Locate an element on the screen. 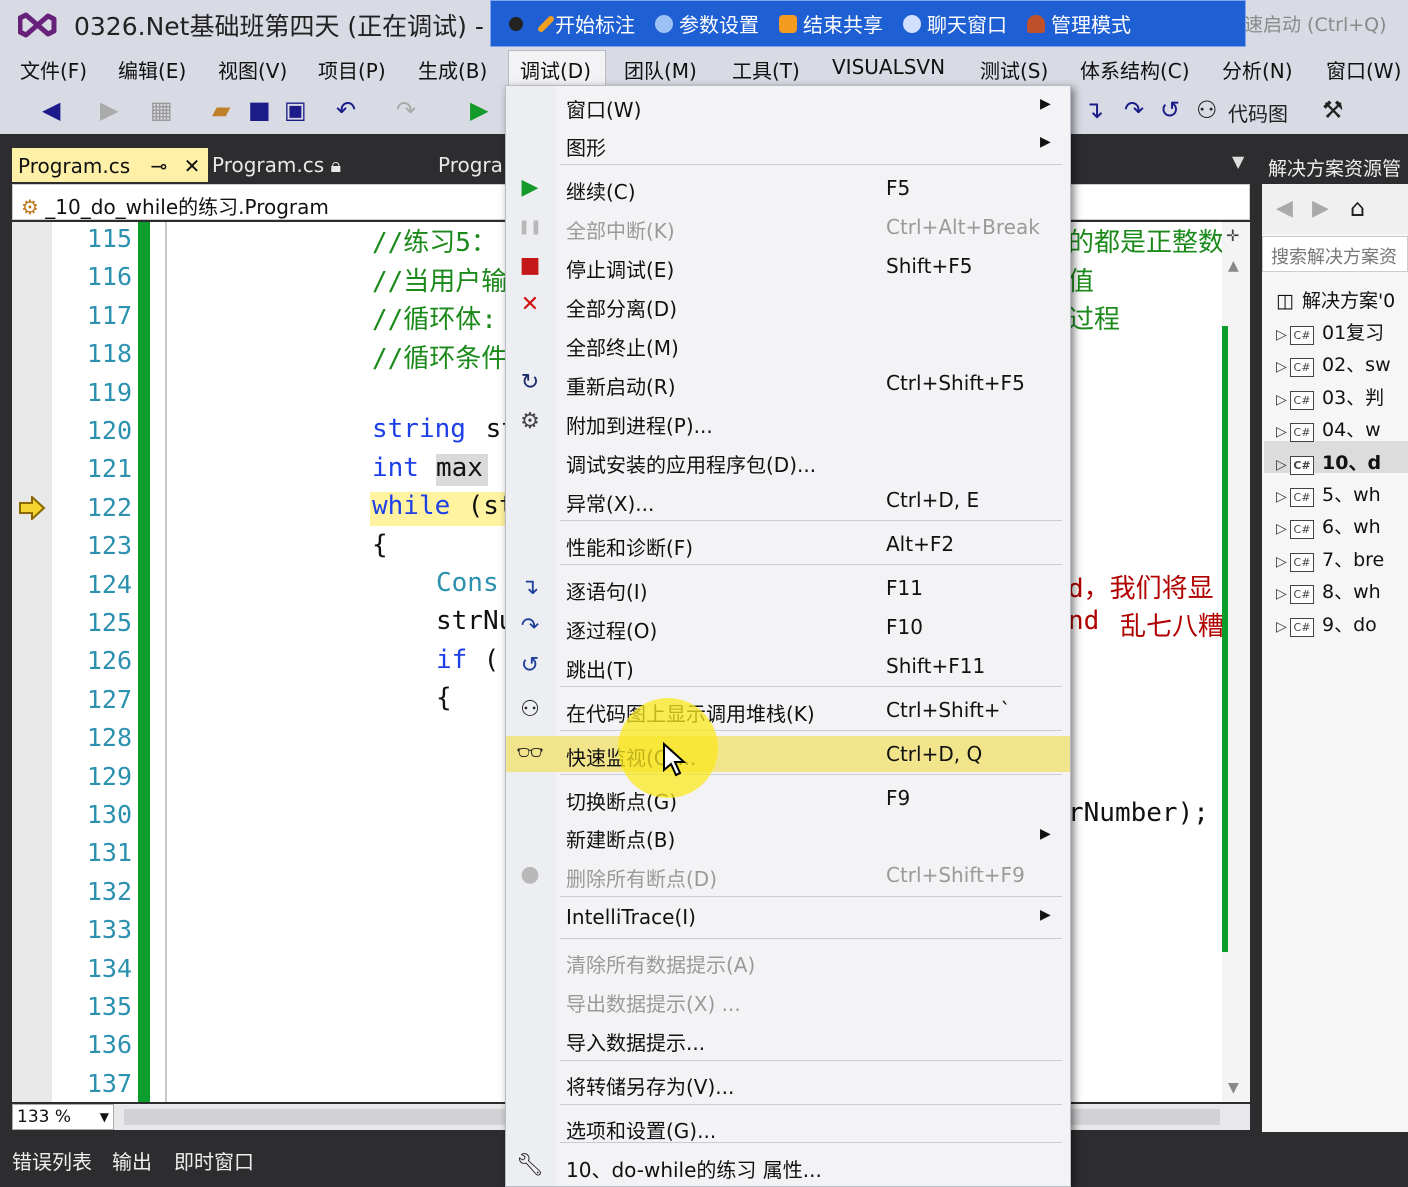 The image size is (1408, 1187). step-over-toolbar-icon: ↷ is located at coordinates (1134, 110).